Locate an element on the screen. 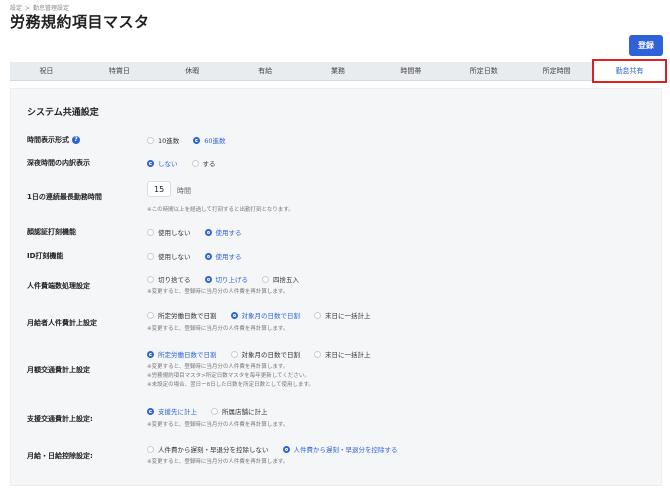 The image size is (670, 490). tab-prescribed-days: 所定日数 is located at coordinates (483, 71).